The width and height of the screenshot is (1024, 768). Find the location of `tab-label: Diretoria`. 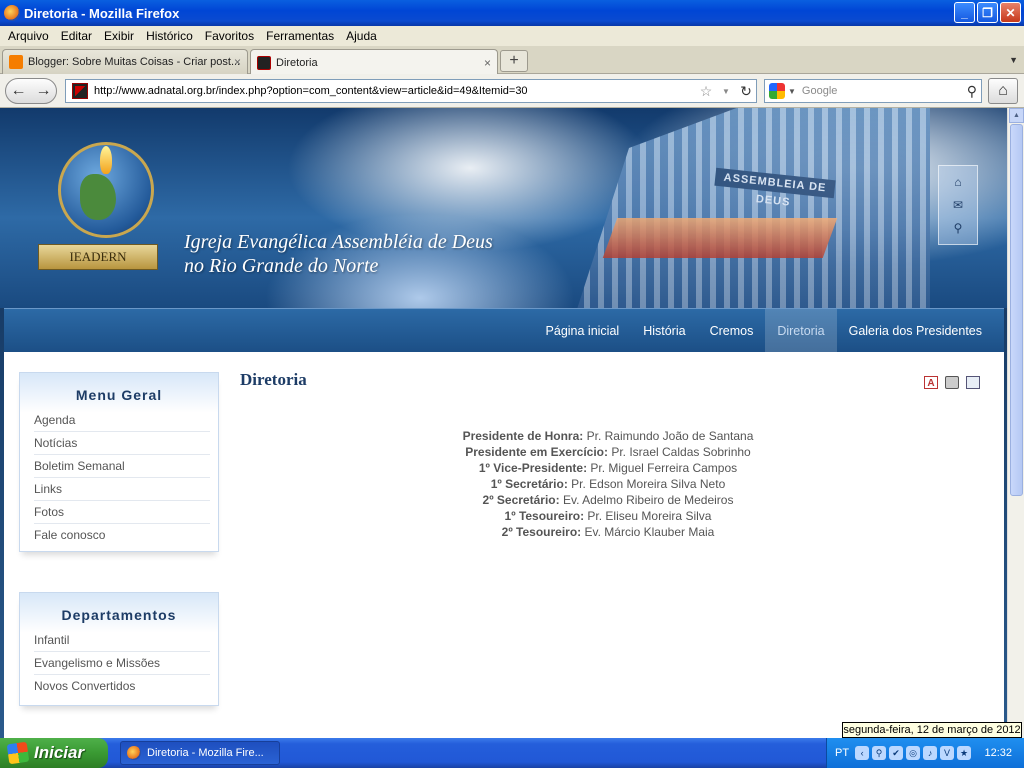

tab-label: Diretoria is located at coordinates (297, 62).